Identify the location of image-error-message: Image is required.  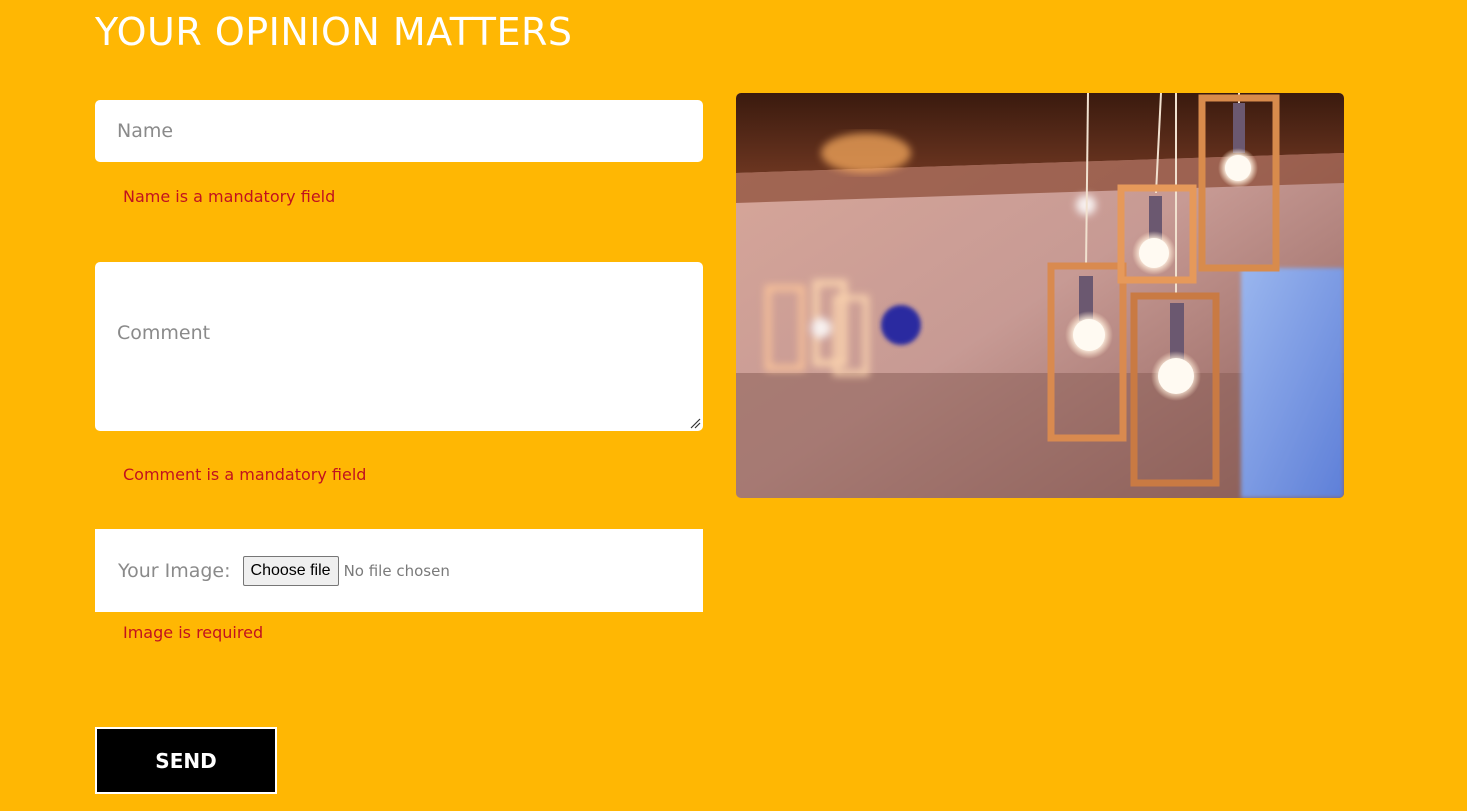
(193, 632).